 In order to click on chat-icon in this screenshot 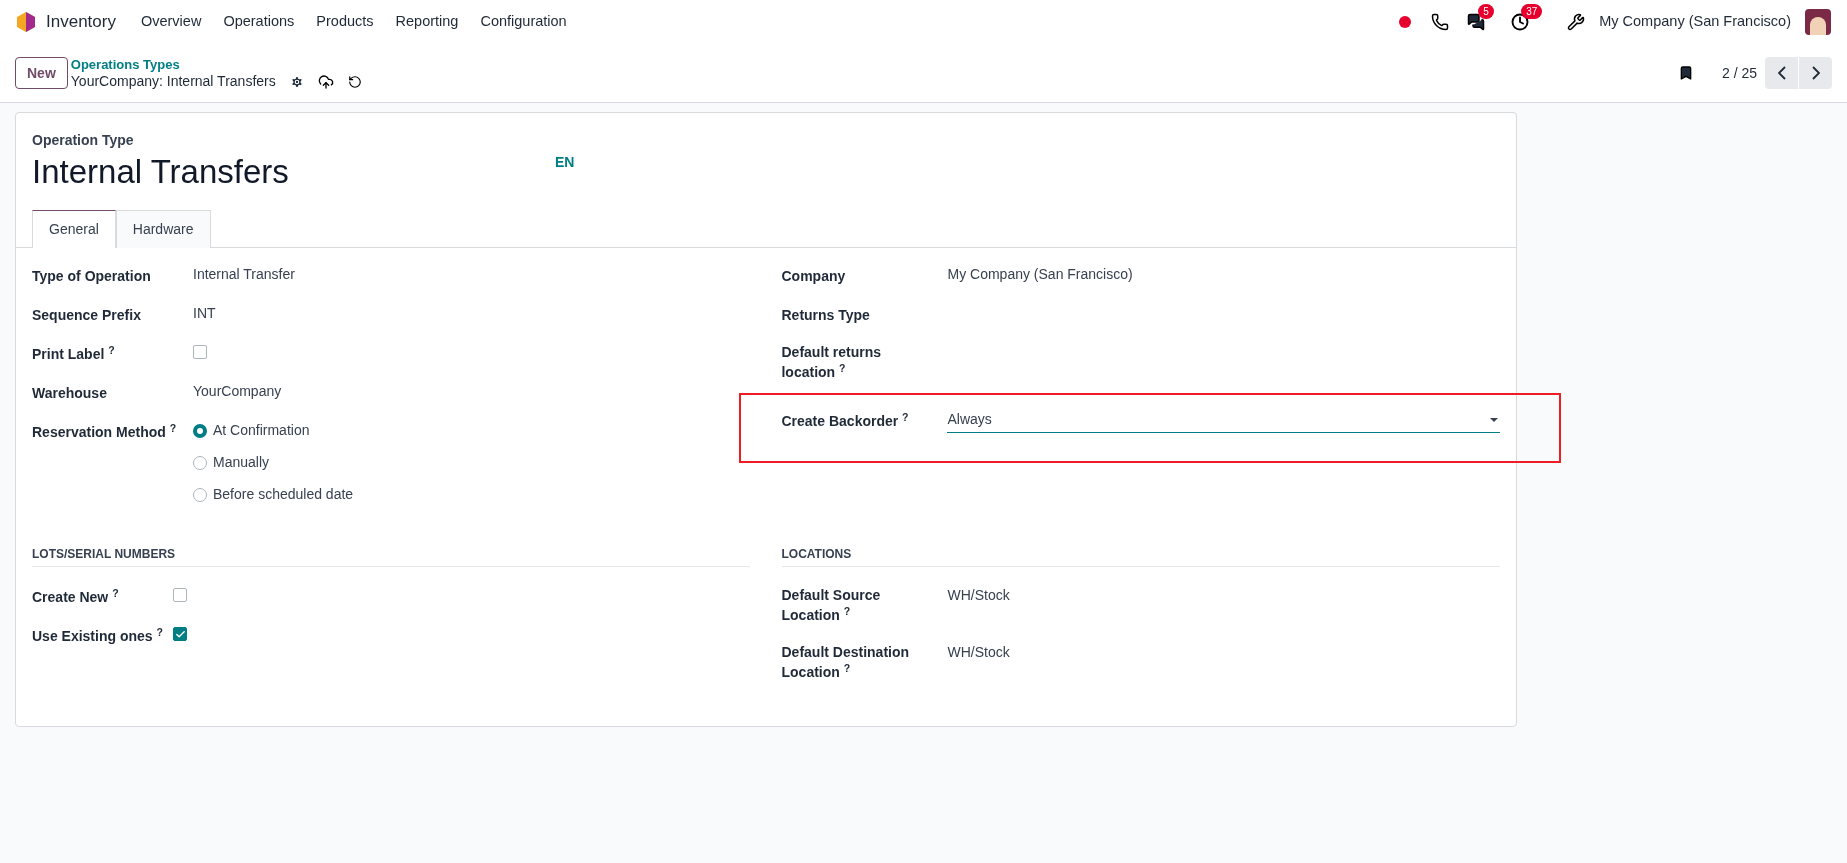, I will do `click(1476, 22)`.